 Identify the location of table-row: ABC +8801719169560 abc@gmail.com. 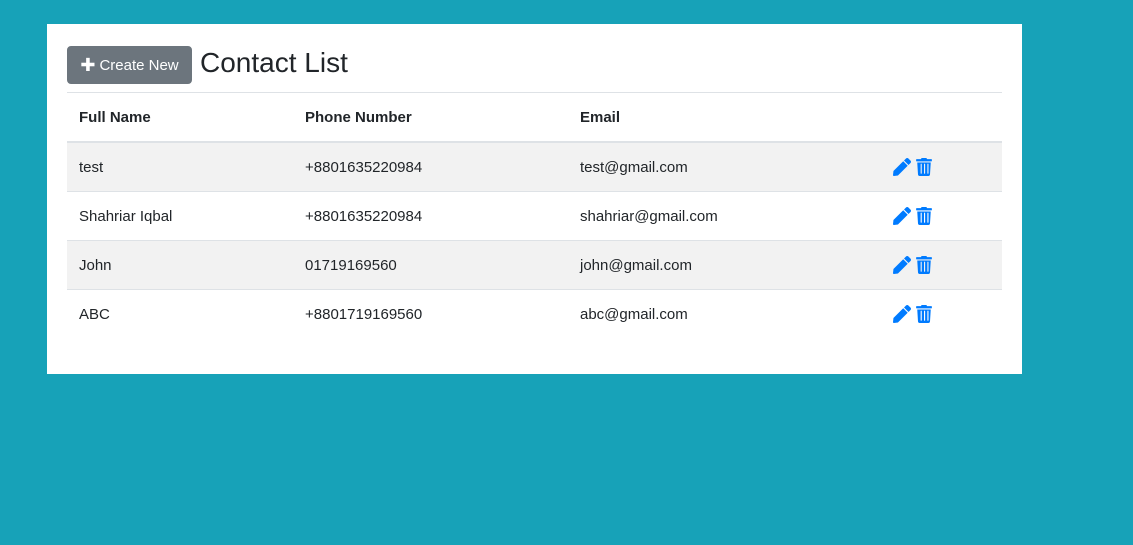
(534, 313).